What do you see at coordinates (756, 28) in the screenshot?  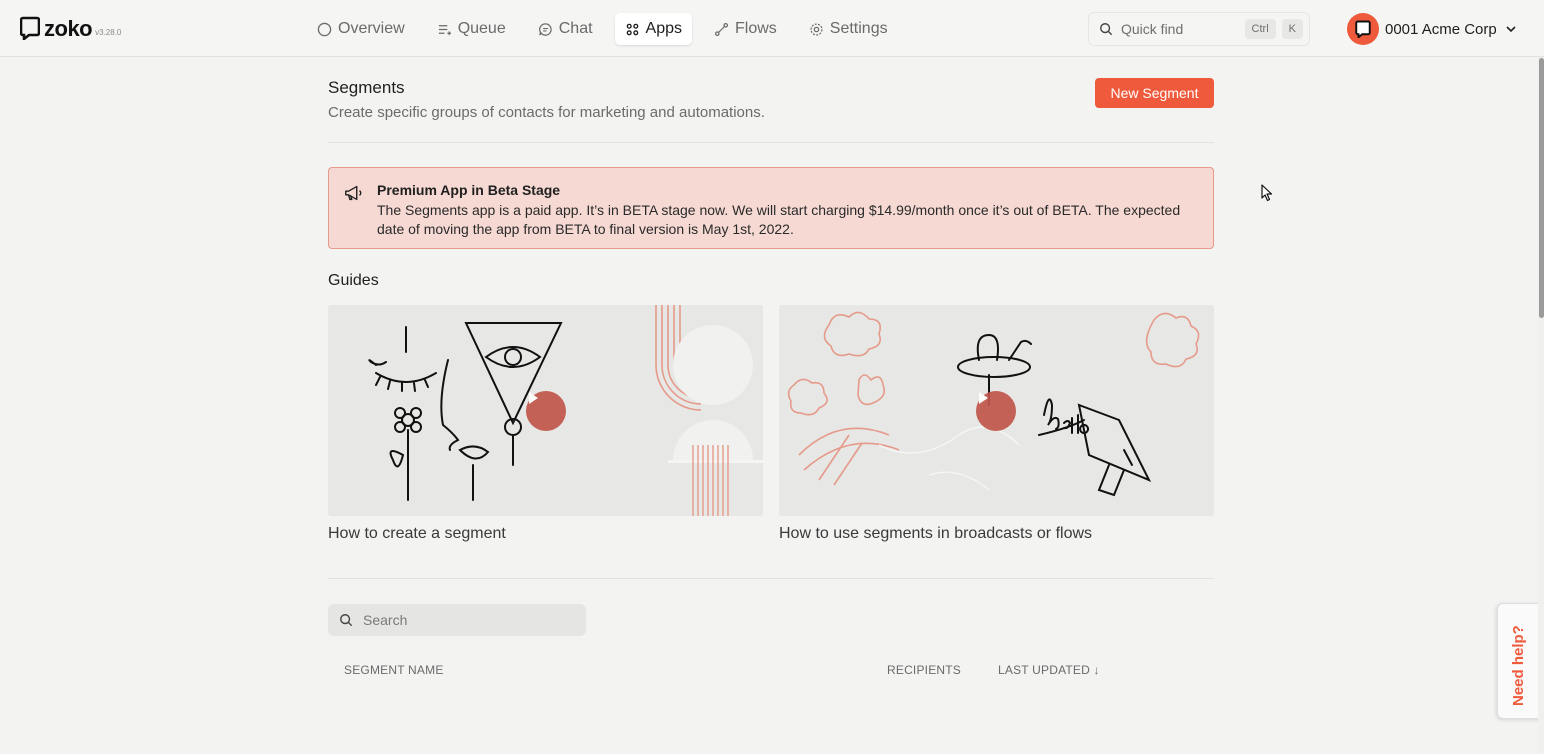 I see `nav-flows-label: Flows` at bounding box center [756, 28].